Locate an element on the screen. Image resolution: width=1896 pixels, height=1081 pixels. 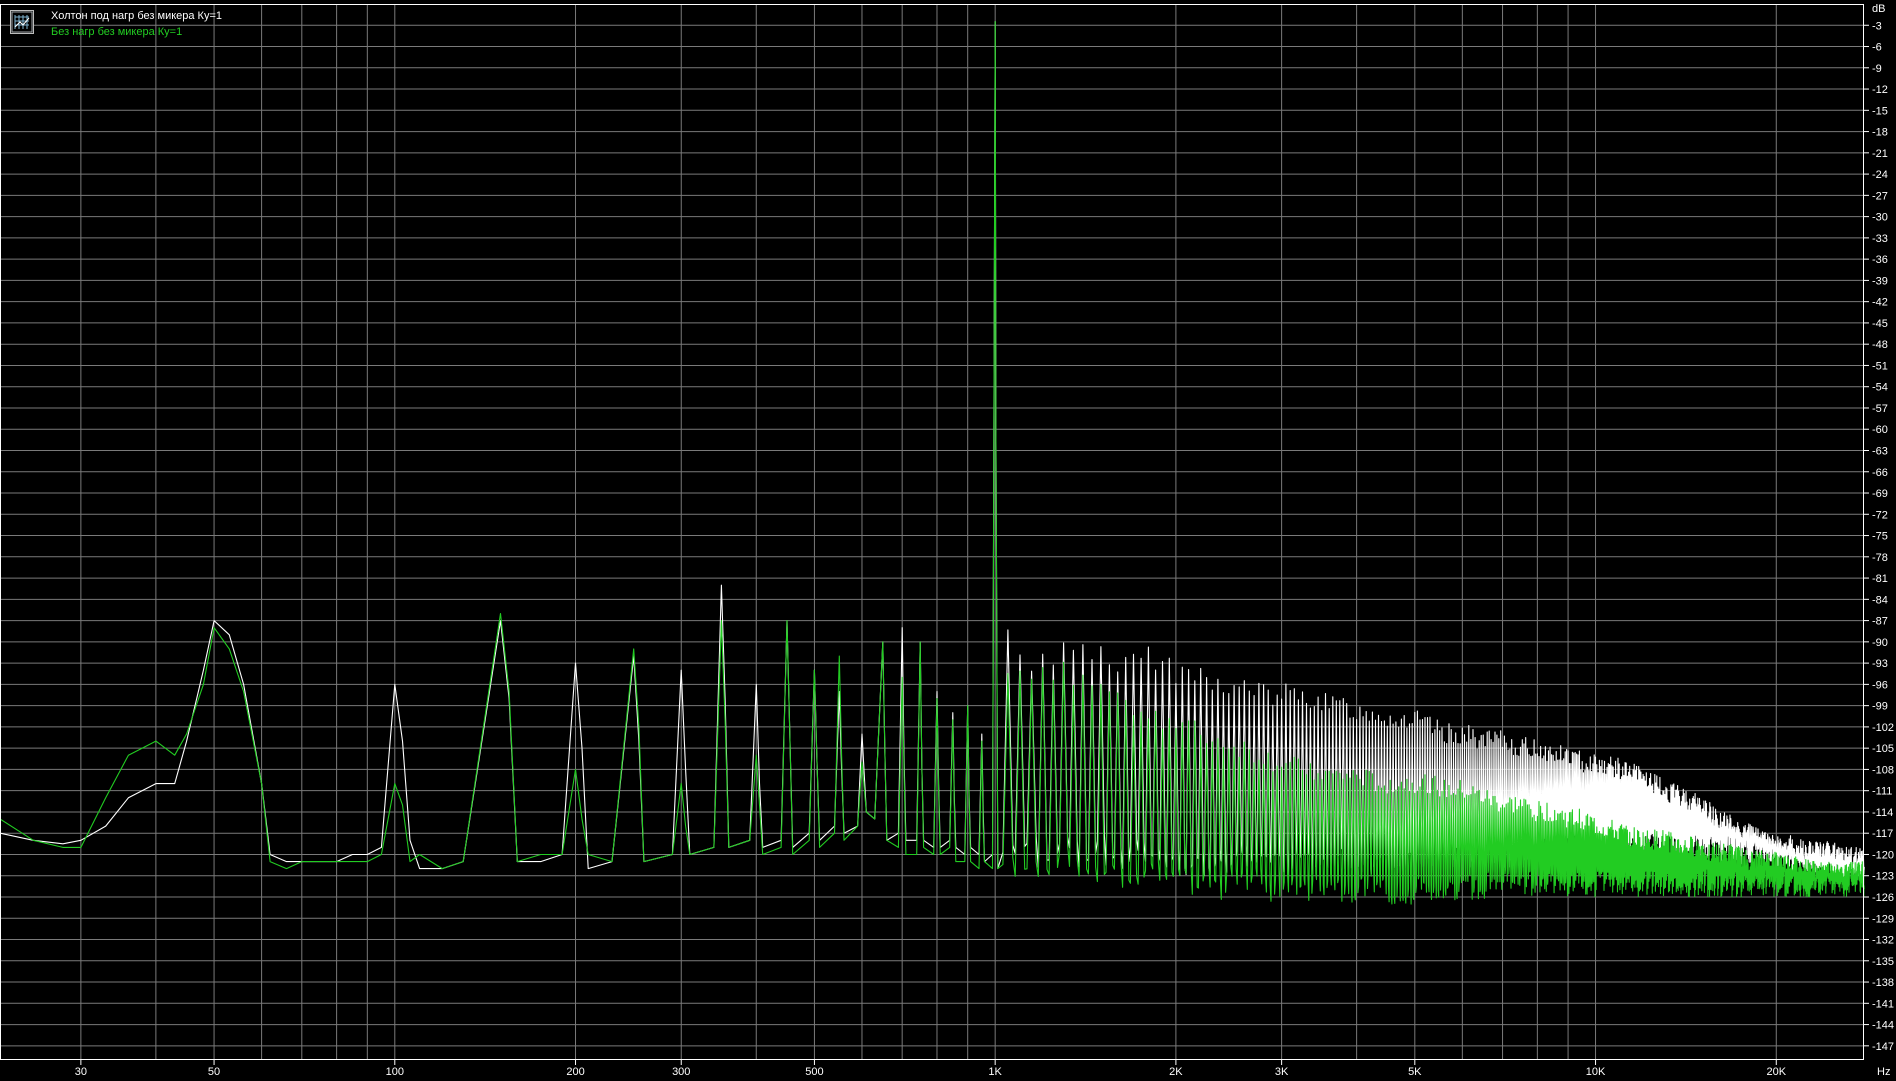
y-tick-label: -66 is located at coordinates (1880, 473).